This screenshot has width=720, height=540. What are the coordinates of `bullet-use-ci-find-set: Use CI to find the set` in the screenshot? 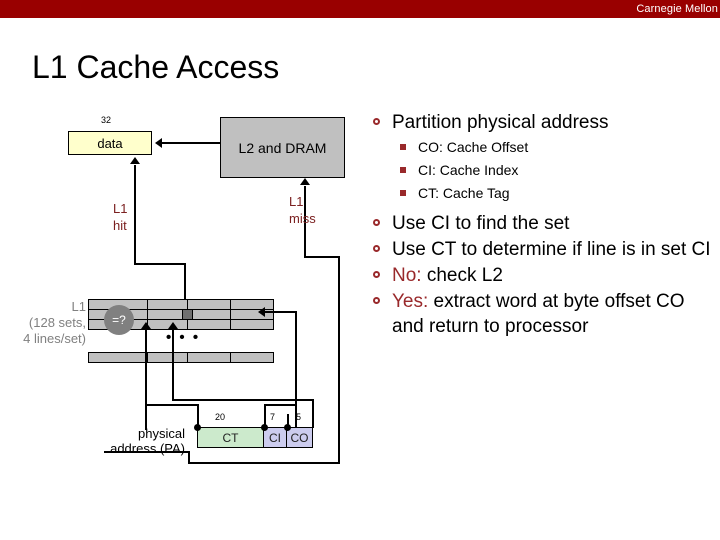 It's located at (544, 223).